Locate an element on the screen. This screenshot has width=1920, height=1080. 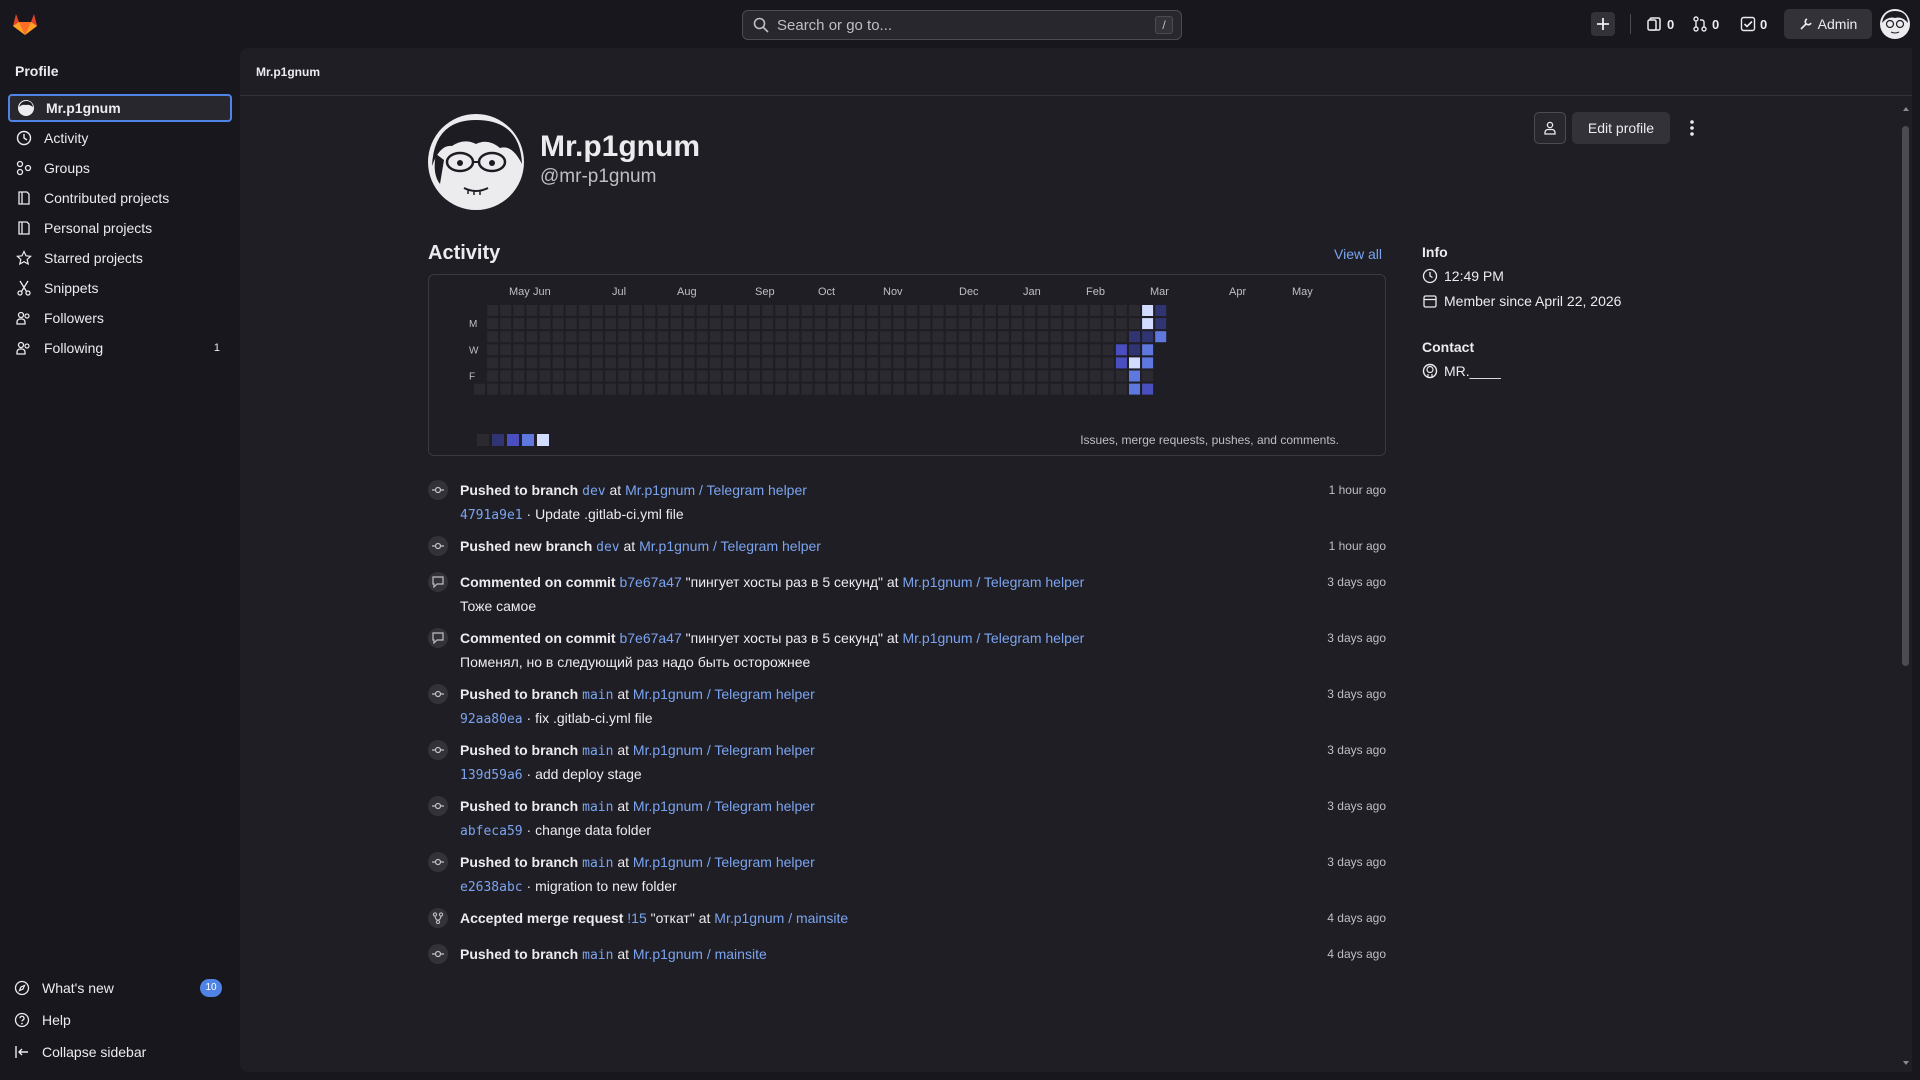
sidebar-item-contributed-projects: Contributed projects is located at coordinates (120, 198).